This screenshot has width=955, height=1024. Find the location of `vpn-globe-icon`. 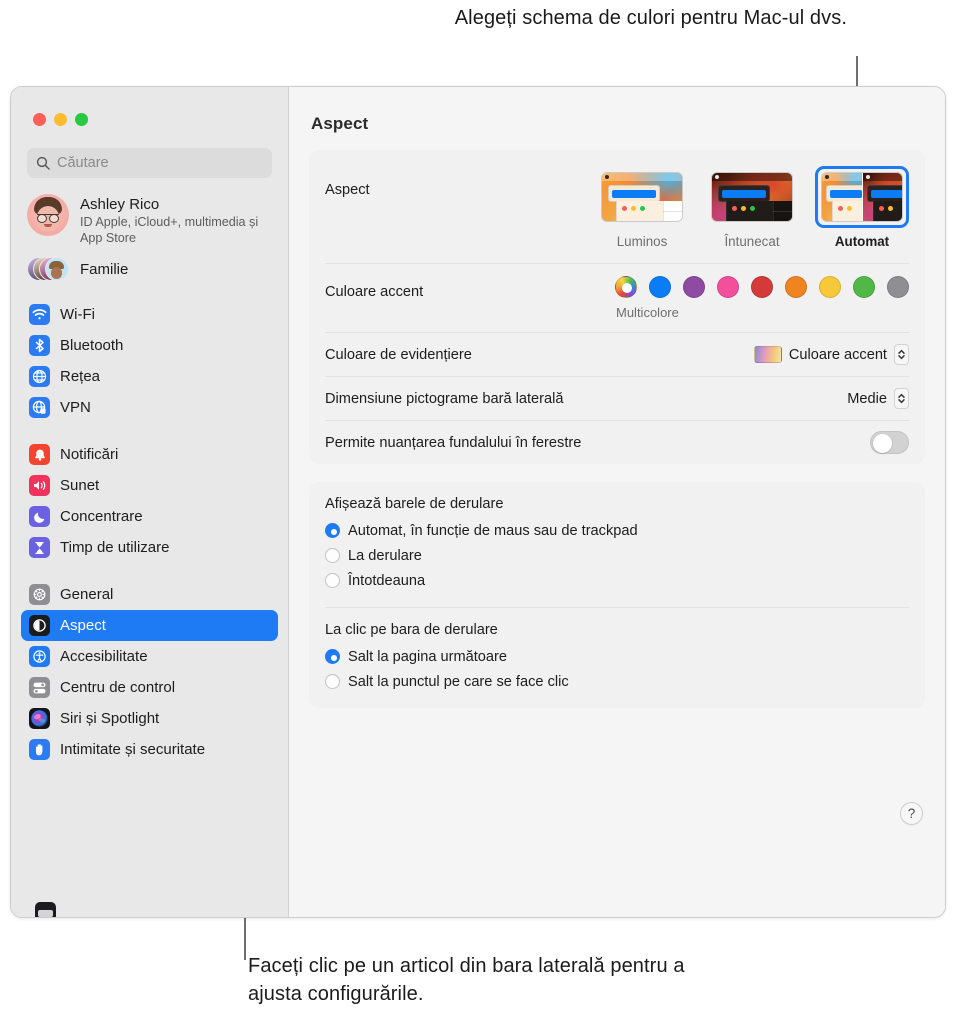

vpn-globe-icon is located at coordinates (39, 407).